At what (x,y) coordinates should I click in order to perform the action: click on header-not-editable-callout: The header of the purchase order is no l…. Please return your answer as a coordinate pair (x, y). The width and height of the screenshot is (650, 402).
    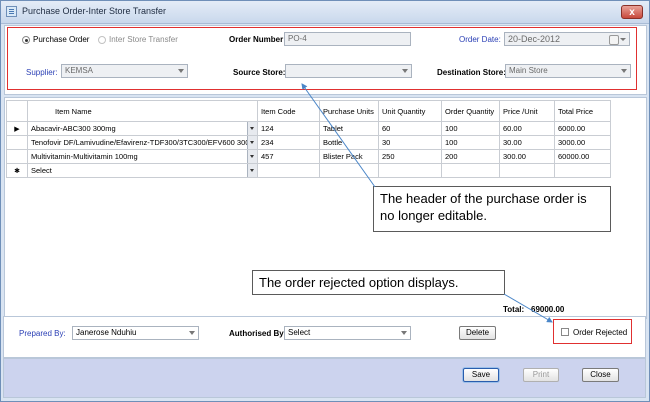
    Looking at the image, I should click on (492, 209).